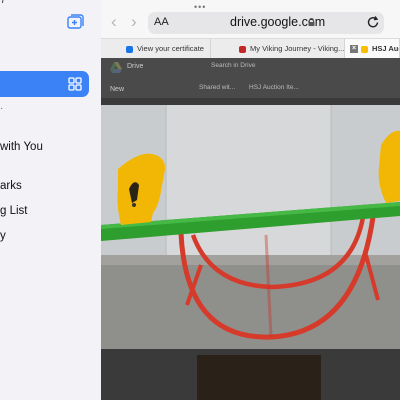  What do you see at coordinates (114, 22) in the screenshot?
I see `back-button: ‹` at bounding box center [114, 22].